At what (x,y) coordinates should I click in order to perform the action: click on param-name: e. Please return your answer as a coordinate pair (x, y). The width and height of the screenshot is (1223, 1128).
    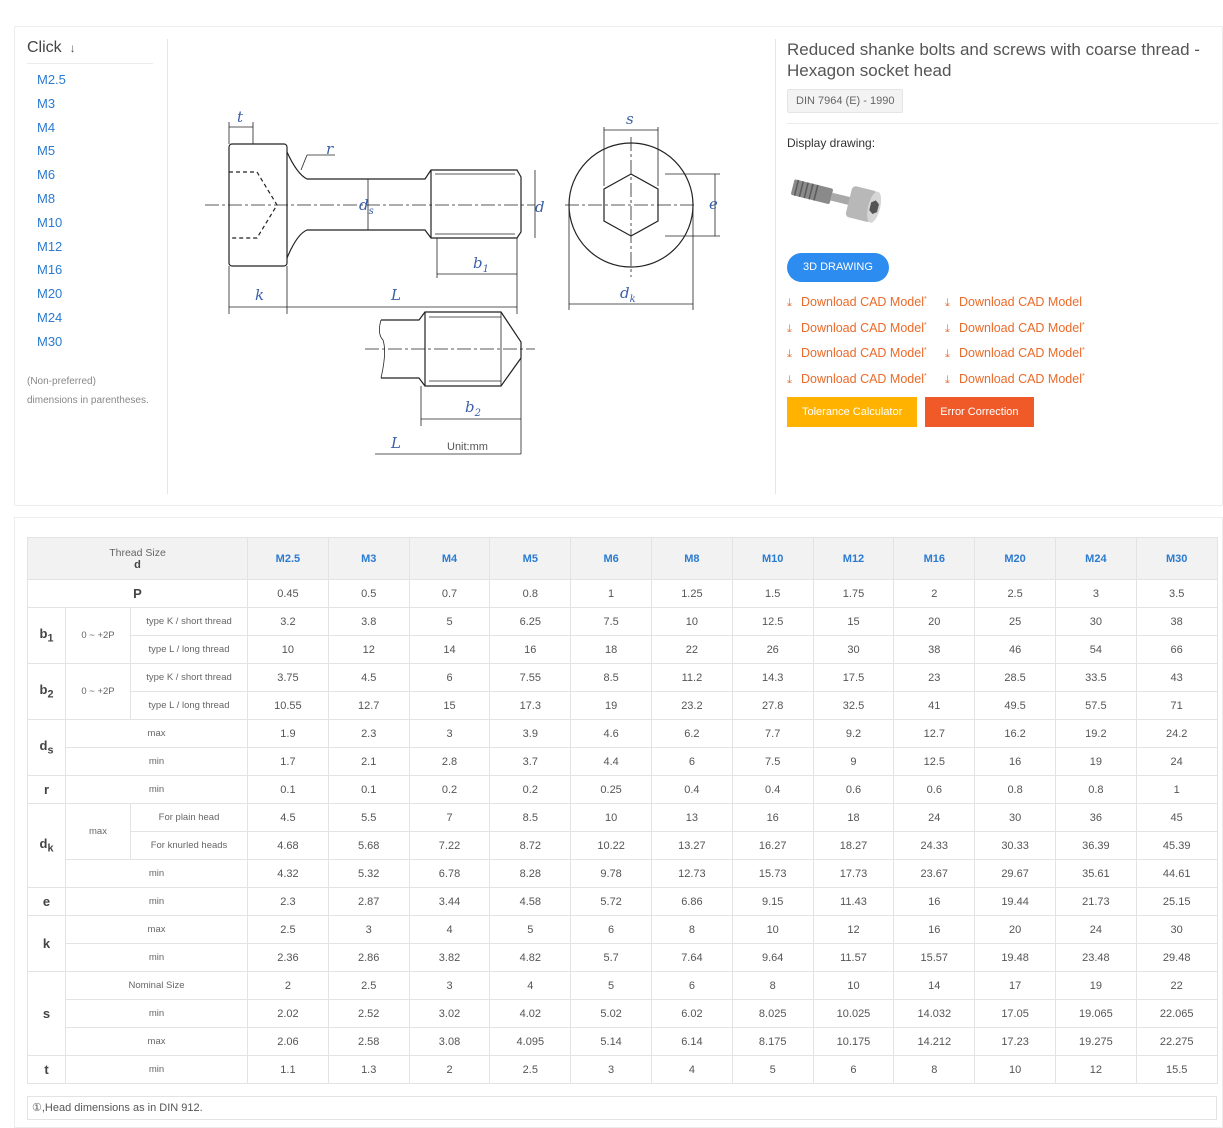
    Looking at the image, I should click on (46, 901).